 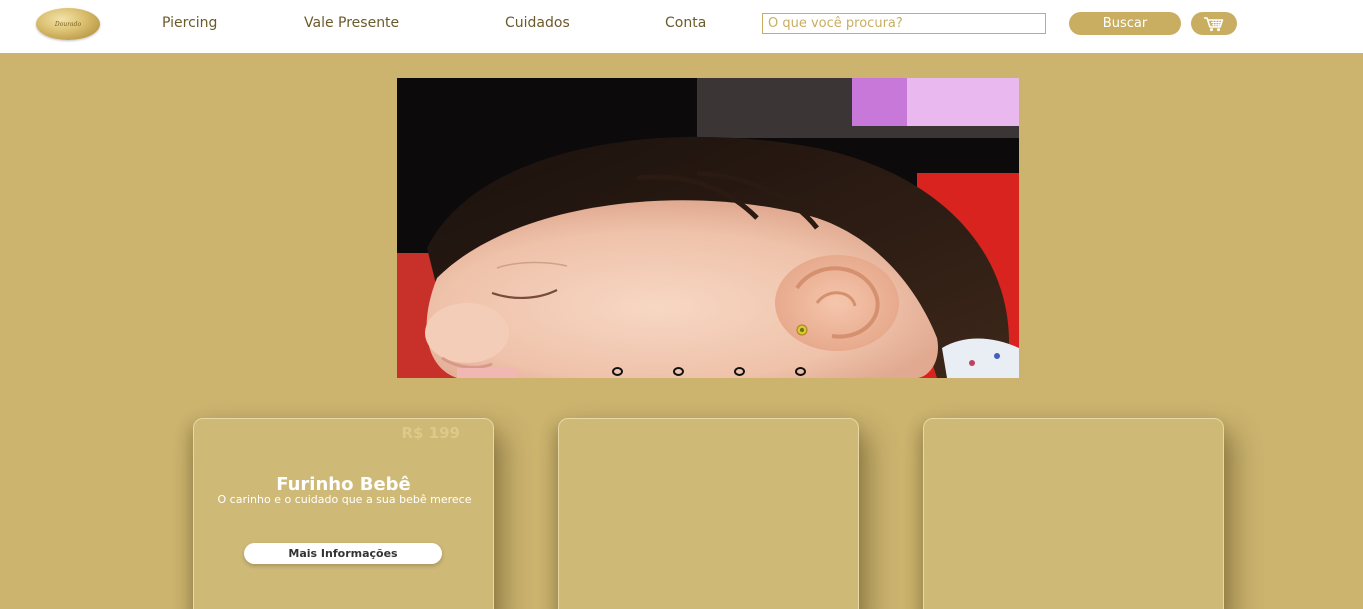 What do you see at coordinates (351, 23) in the screenshot?
I see `nav-link-vale-presente: Vale Presente` at bounding box center [351, 23].